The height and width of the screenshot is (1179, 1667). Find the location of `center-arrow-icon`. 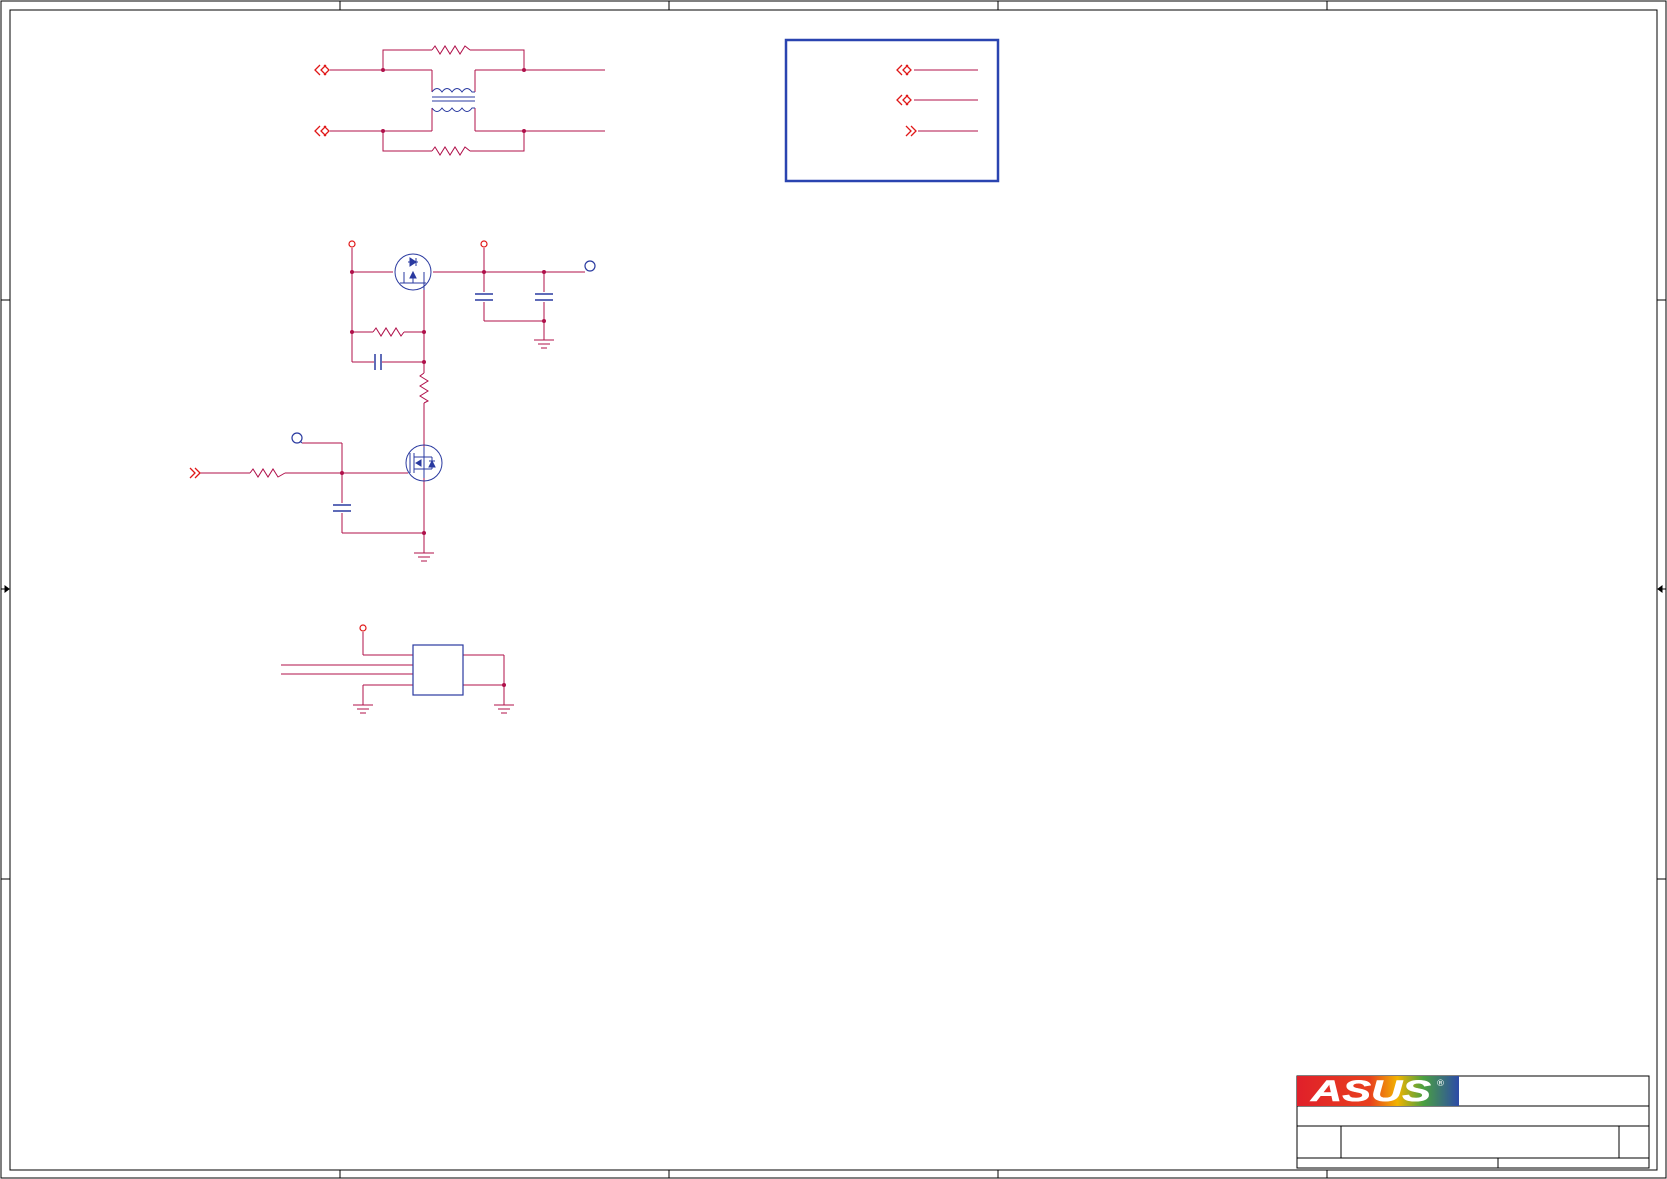

center-arrow-icon is located at coordinates (833, 589).